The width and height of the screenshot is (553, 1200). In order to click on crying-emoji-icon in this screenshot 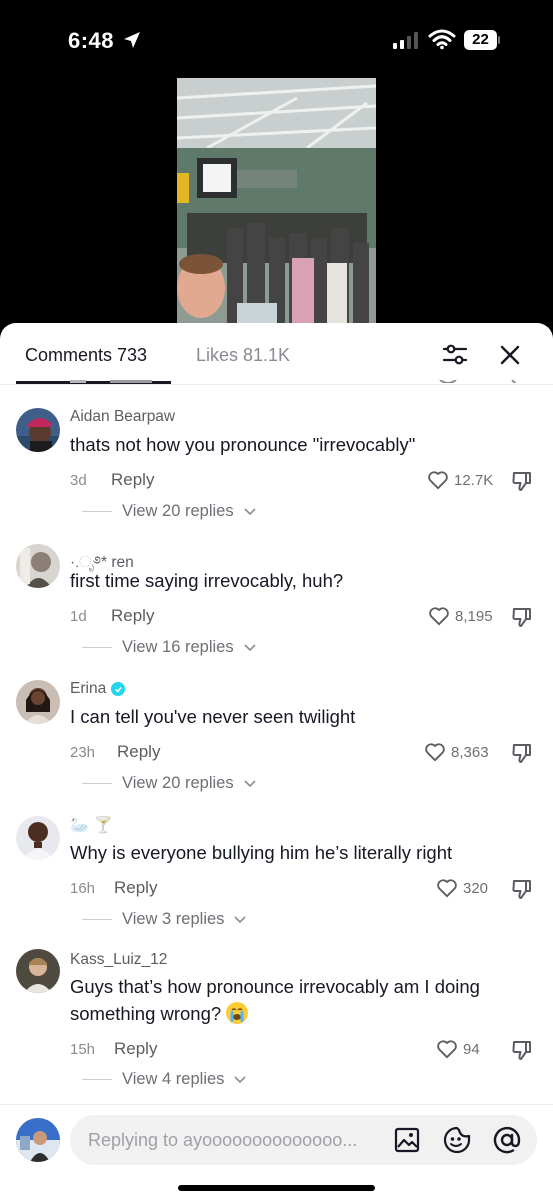, I will do `click(237, 1013)`.